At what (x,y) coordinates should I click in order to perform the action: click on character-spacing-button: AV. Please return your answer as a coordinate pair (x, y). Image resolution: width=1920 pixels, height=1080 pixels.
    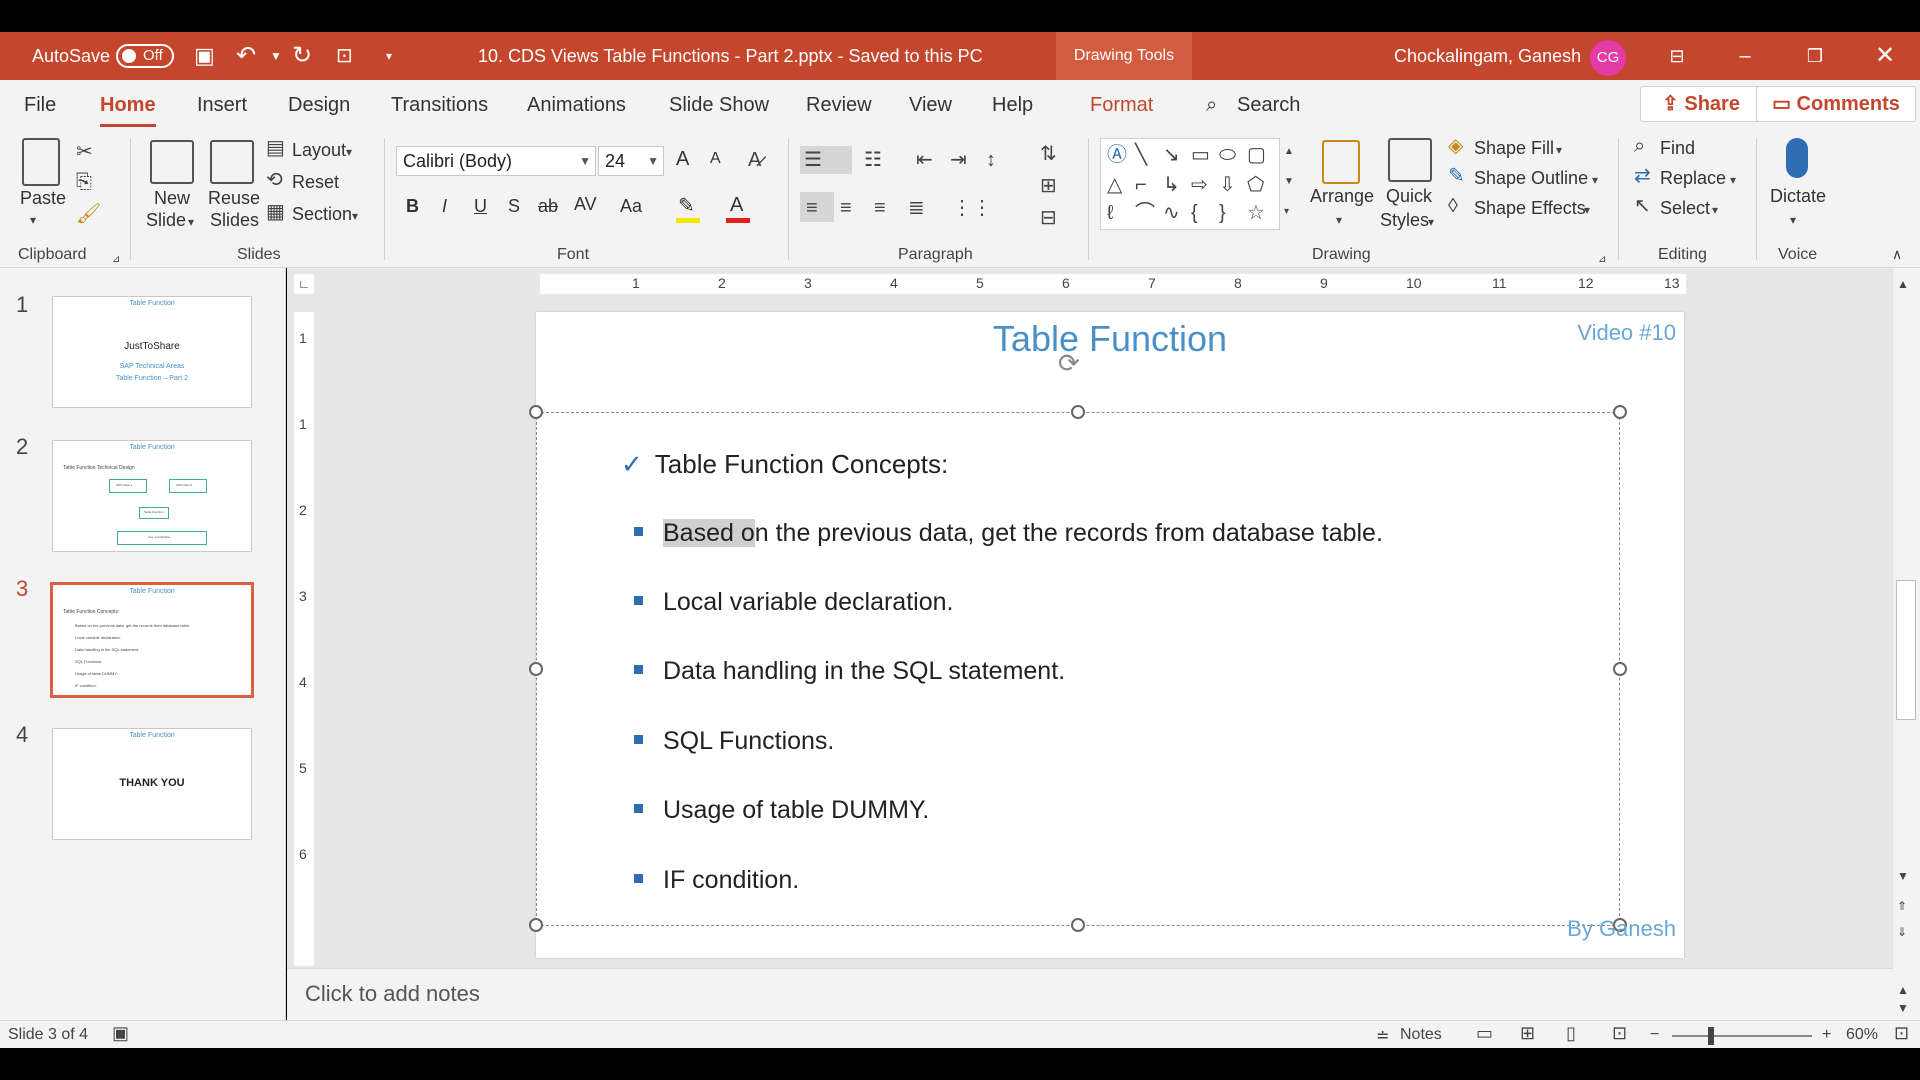
    Looking at the image, I should click on (585, 204).